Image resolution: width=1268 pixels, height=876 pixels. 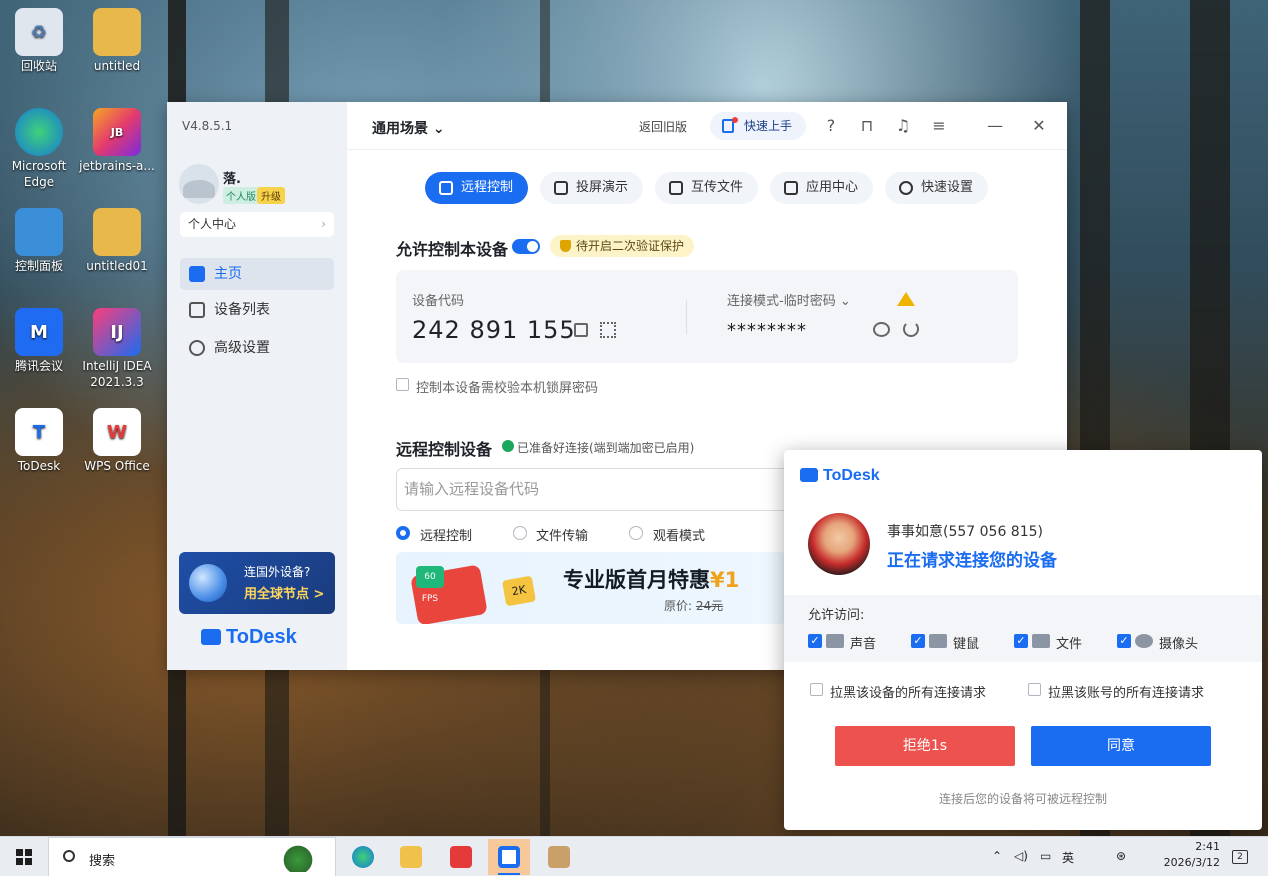 I want to click on taskbar-app-wps, so click(x=461, y=857).